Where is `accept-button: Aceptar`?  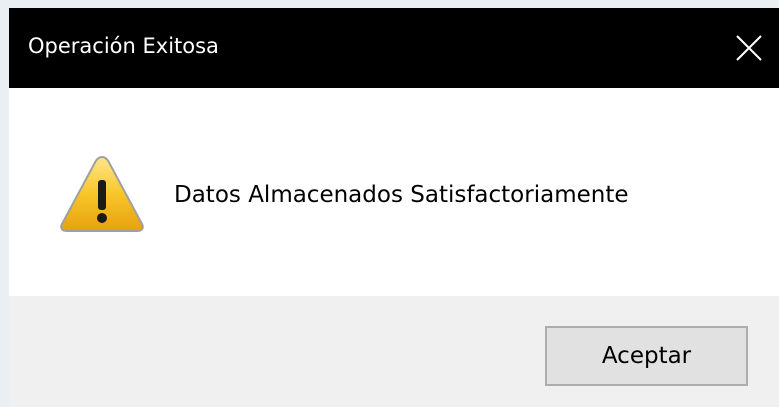
accept-button: Aceptar is located at coordinates (646, 356).